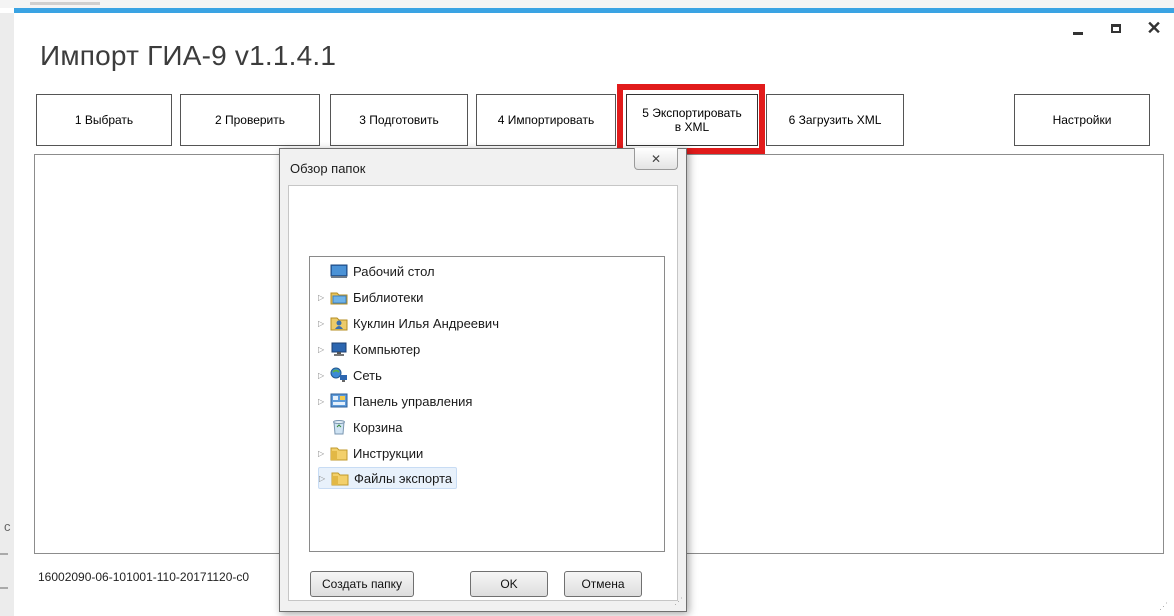 The image size is (1174, 616). I want to click on window-resize-grip-icon: ⋰, so click(1163, 606).